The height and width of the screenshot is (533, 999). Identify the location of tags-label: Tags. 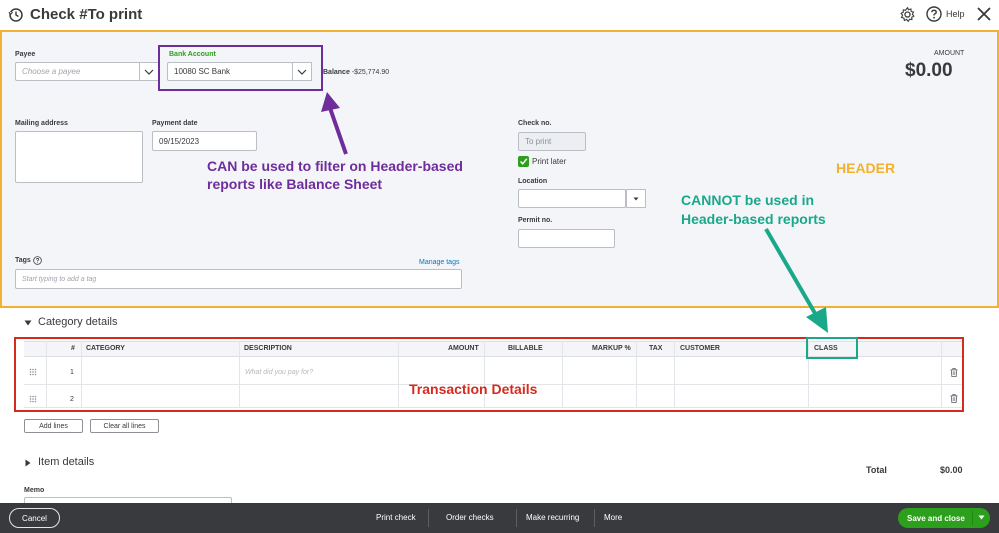
(23, 260).